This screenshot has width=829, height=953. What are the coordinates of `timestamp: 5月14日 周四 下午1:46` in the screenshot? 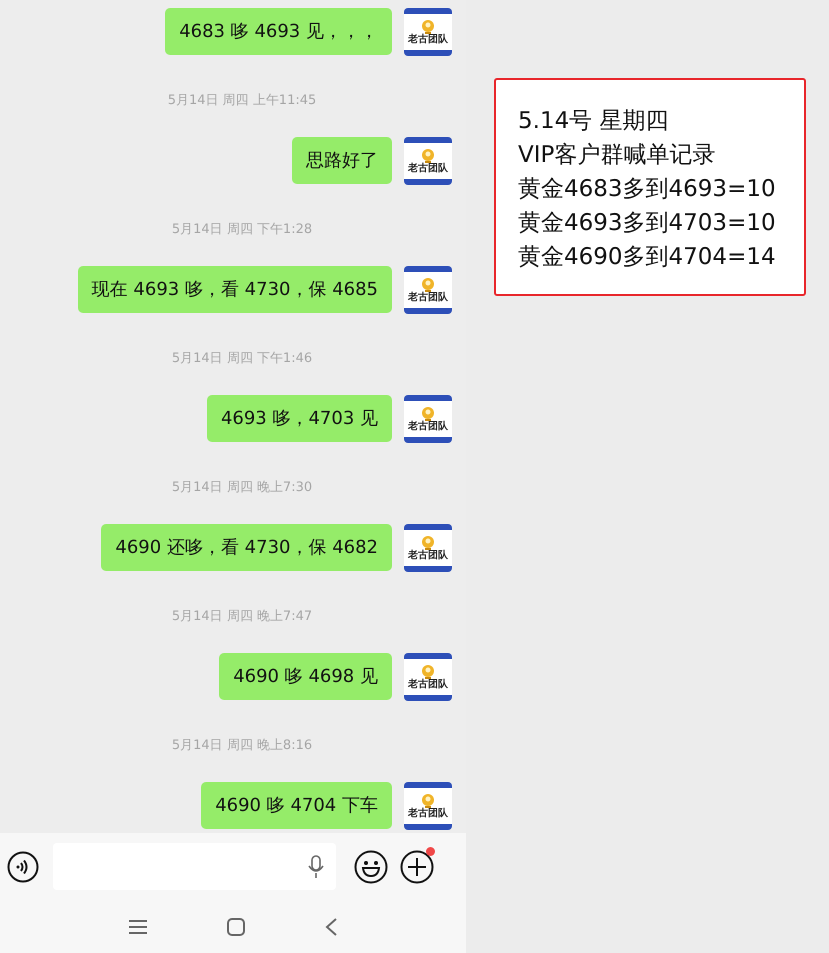 It's located at (241, 359).